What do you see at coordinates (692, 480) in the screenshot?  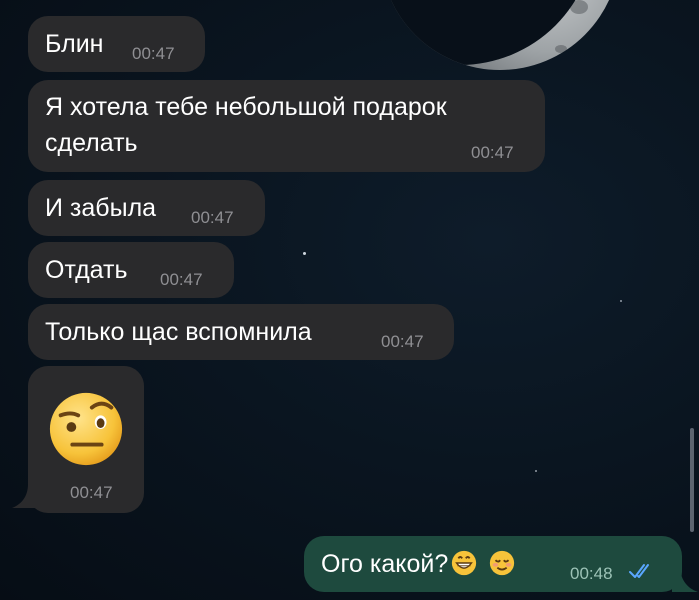 I see `scrollbar` at bounding box center [692, 480].